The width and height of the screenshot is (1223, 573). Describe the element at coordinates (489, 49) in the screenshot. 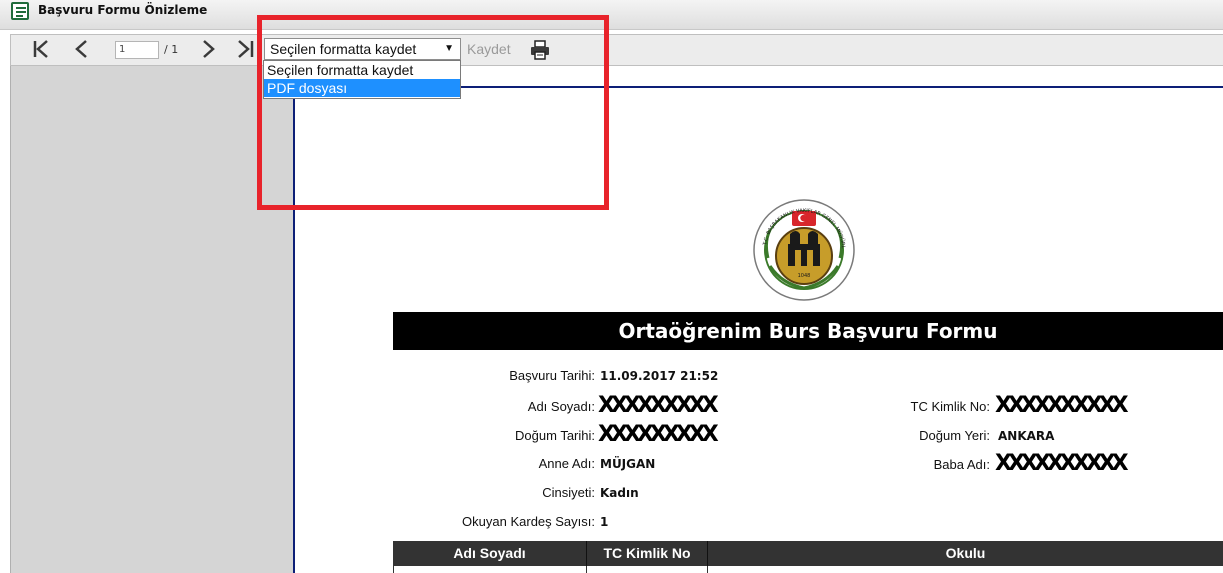

I see `save-button: Kaydet` at that location.